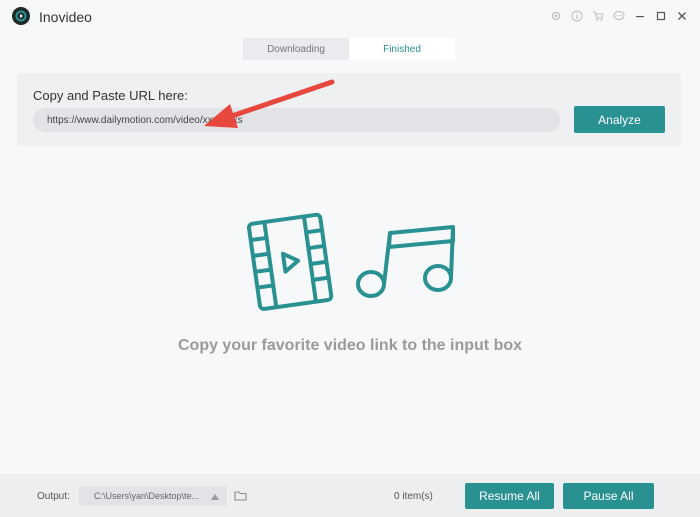  What do you see at coordinates (509, 496) in the screenshot?
I see `resume-all-button: Resume All` at bounding box center [509, 496].